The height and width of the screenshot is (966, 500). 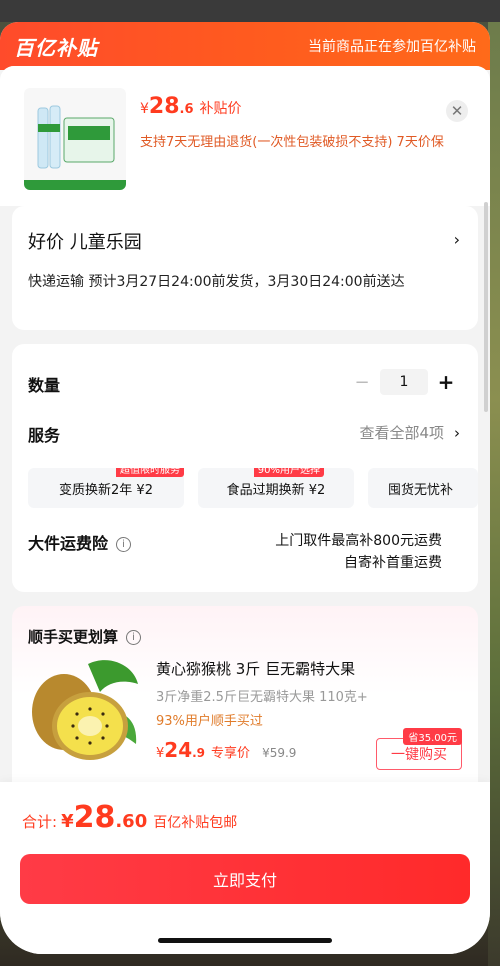 What do you see at coordinates (279, 753) in the screenshot?
I see `item-original-price: ¥59.9` at bounding box center [279, 753].